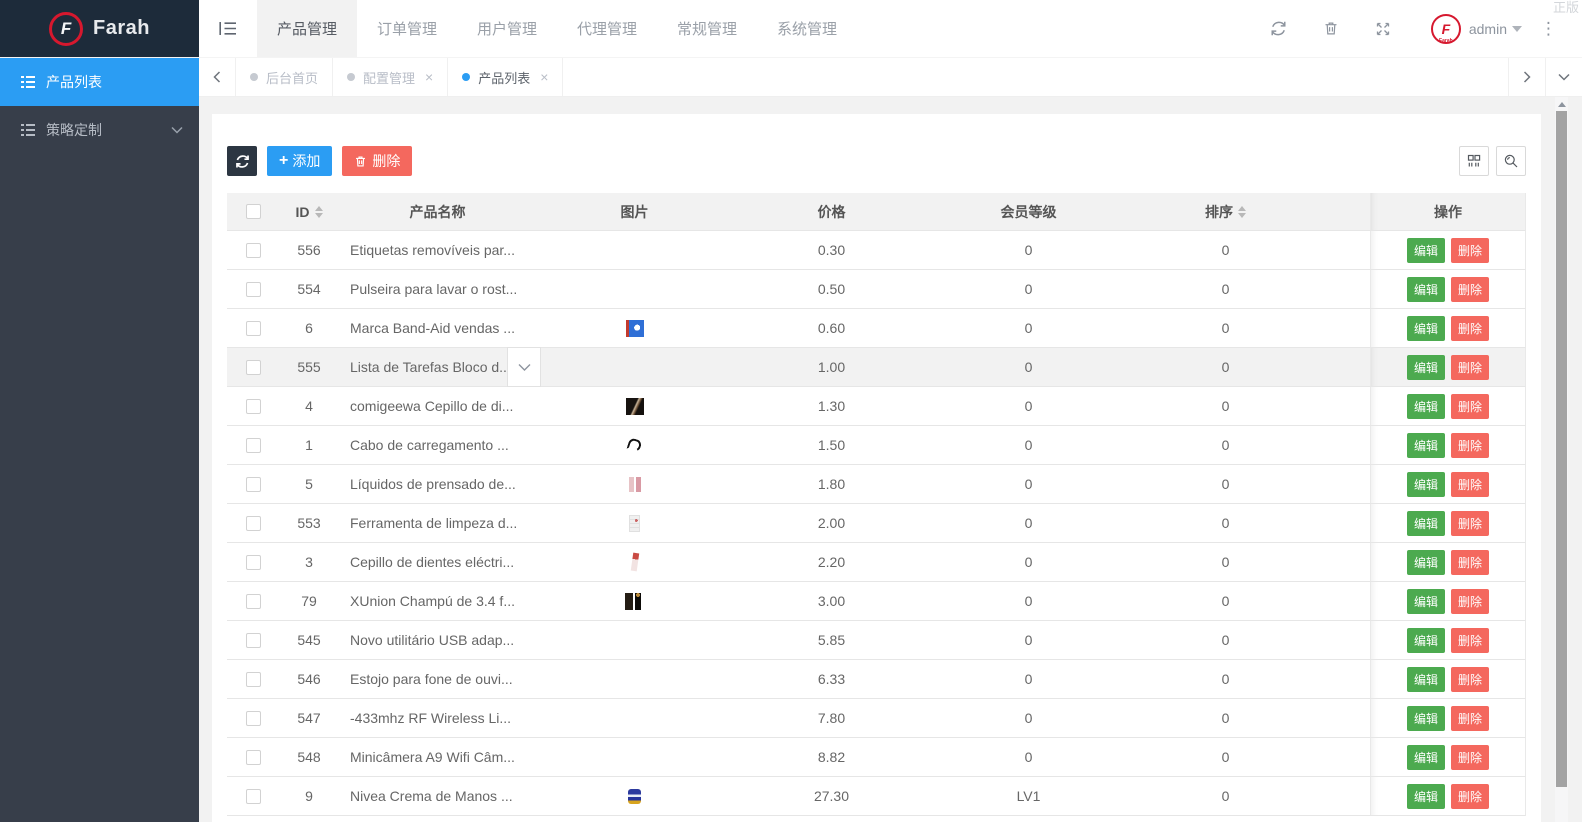 This screenshot has width=1582, height=822. Describe the element at coordinates (831, 718) in the screenshot. I see `cell-price: 7.80` at that location.